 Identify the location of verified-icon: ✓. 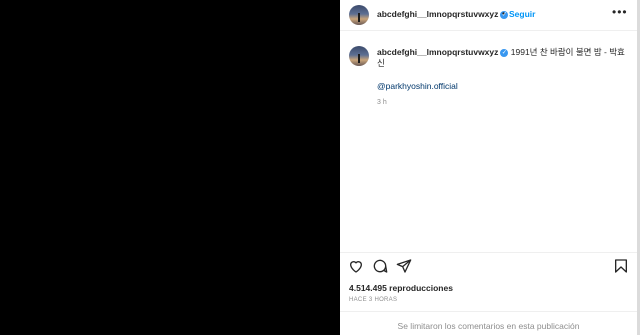
(504, 52).